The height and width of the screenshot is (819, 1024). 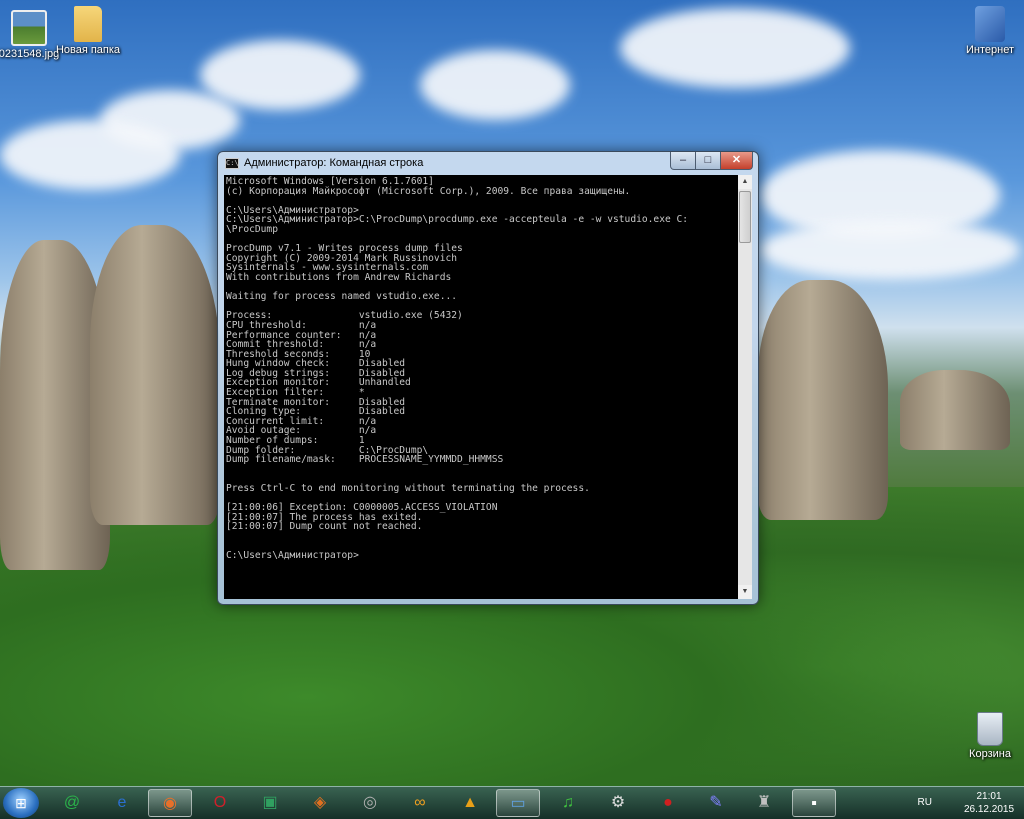 I want to click on clock-date: 26.12.2015, so click(x=989, y=809).